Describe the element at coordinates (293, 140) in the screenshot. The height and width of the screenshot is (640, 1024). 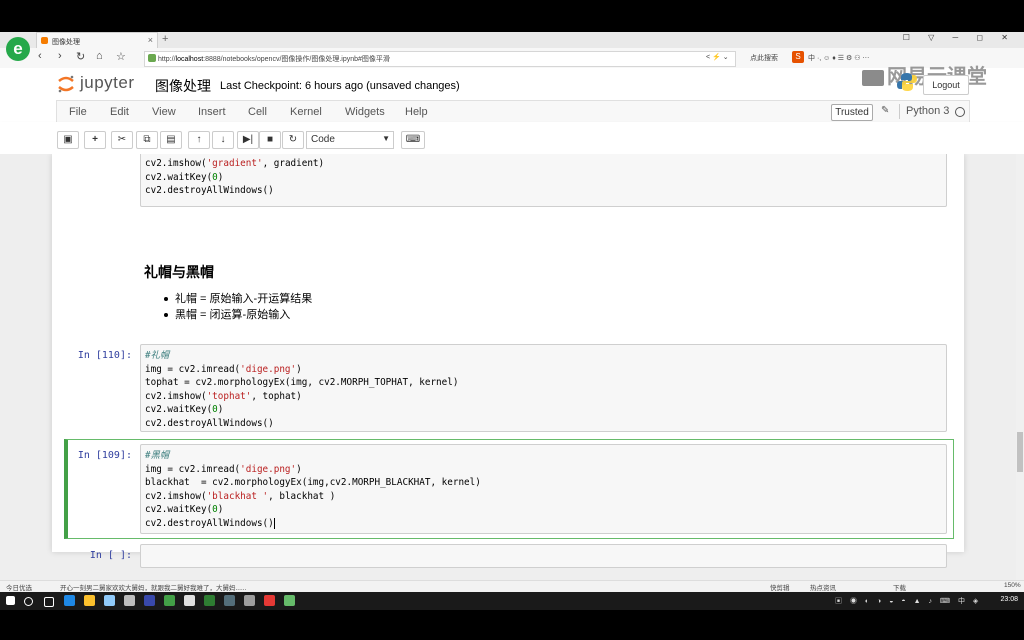
I see `restart-icon: ↻` at that location.